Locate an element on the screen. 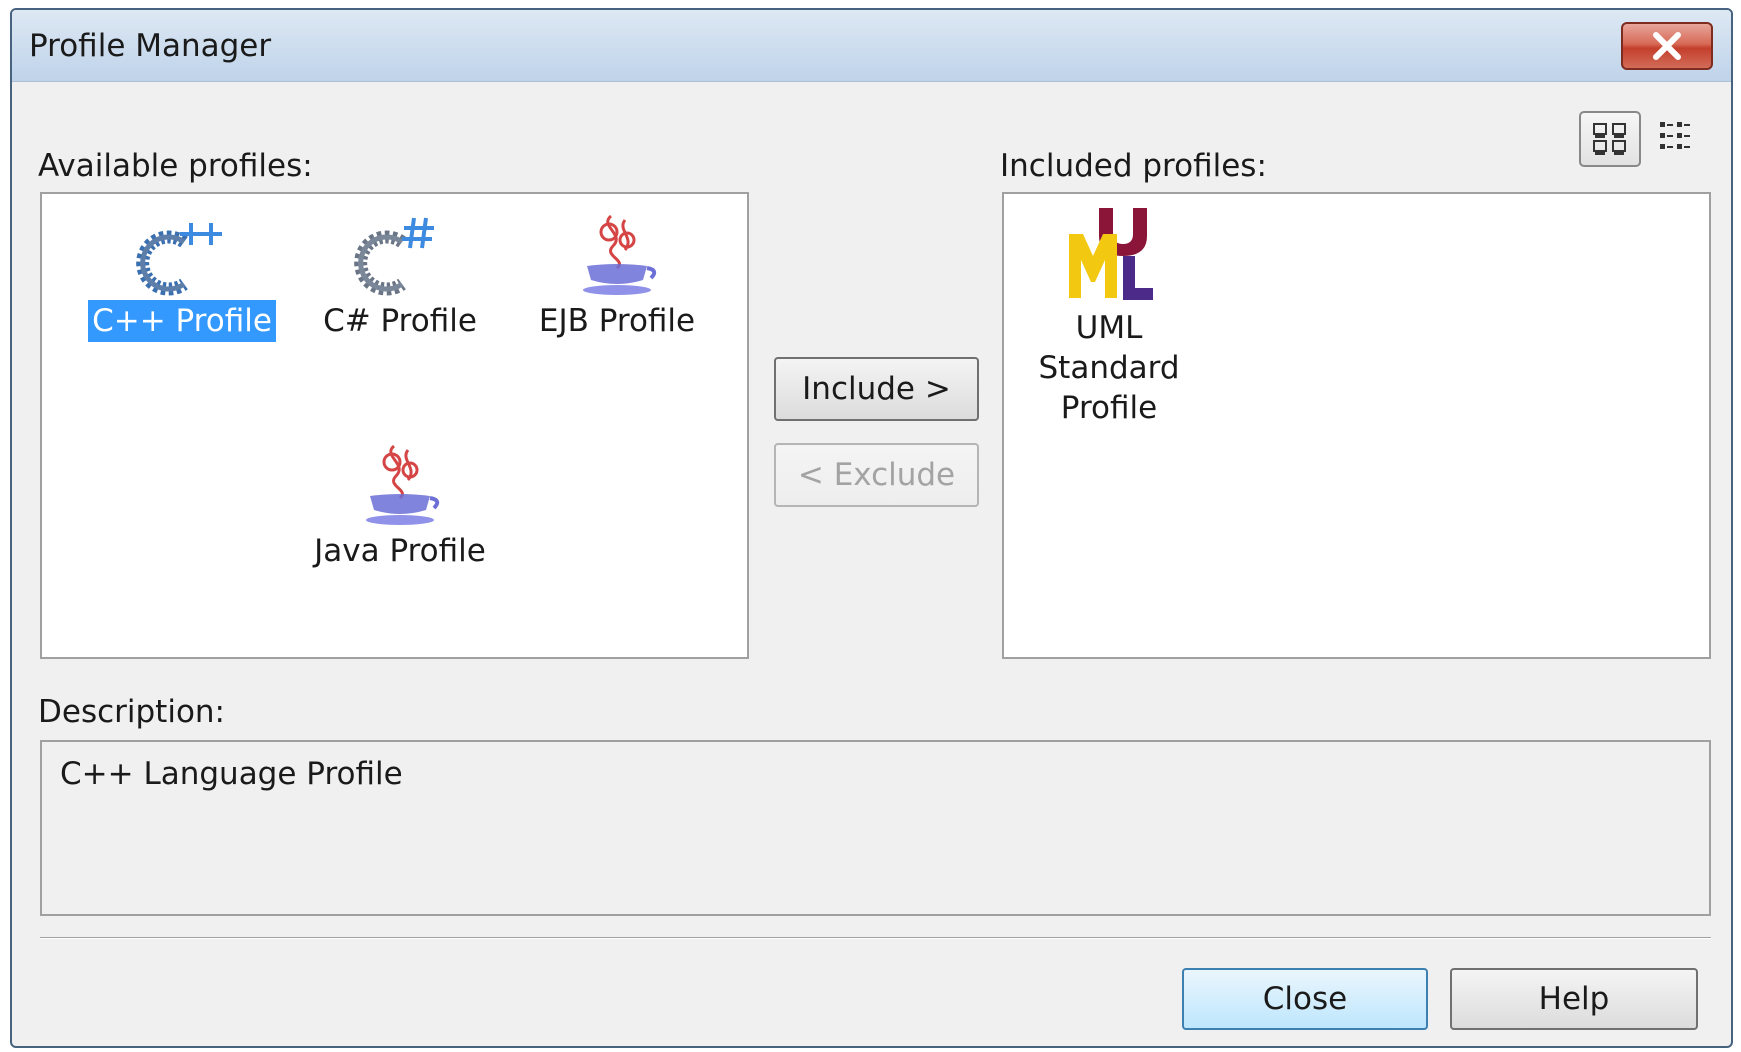  list-item-ejb-profile: EJB Profile is located at coordinates (617, 277).